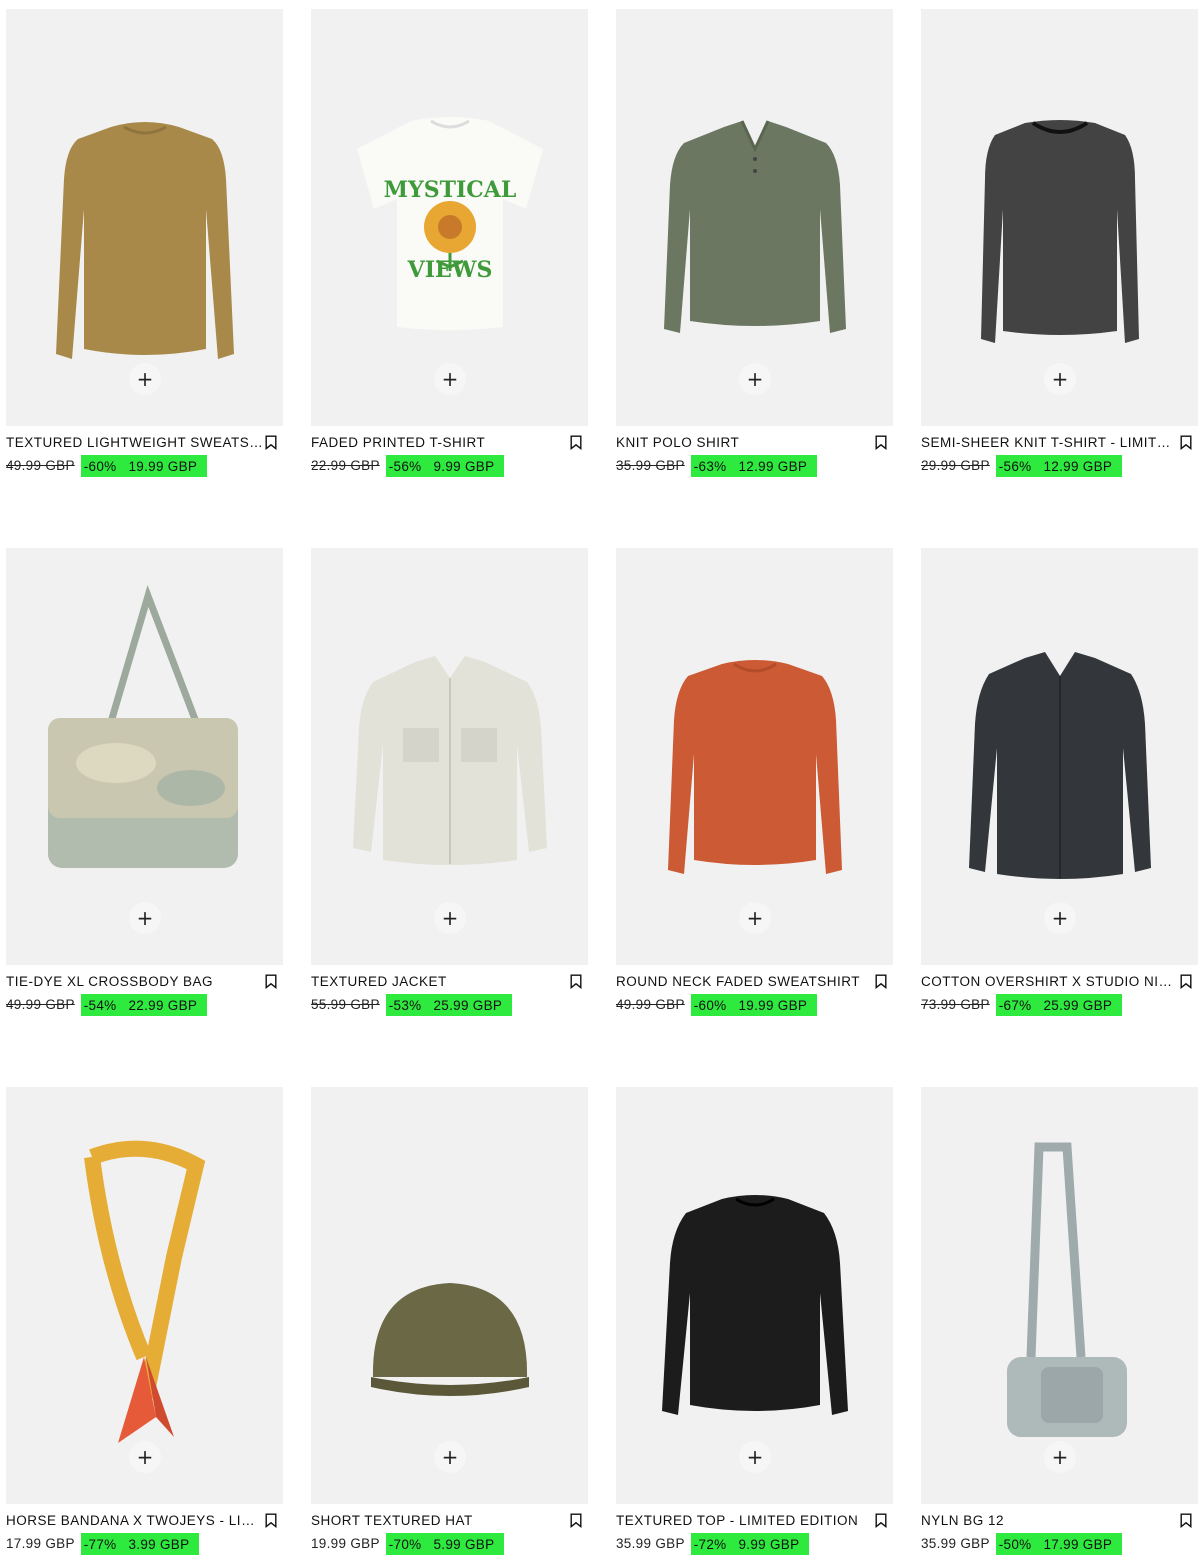 Image resolution: width=1200 pixels, height=1564 pixels. What do you see at coordinates (450, 190) in the screenshot?
I see `svg-text: MYSTICAL` at bounding box center [450, 190].